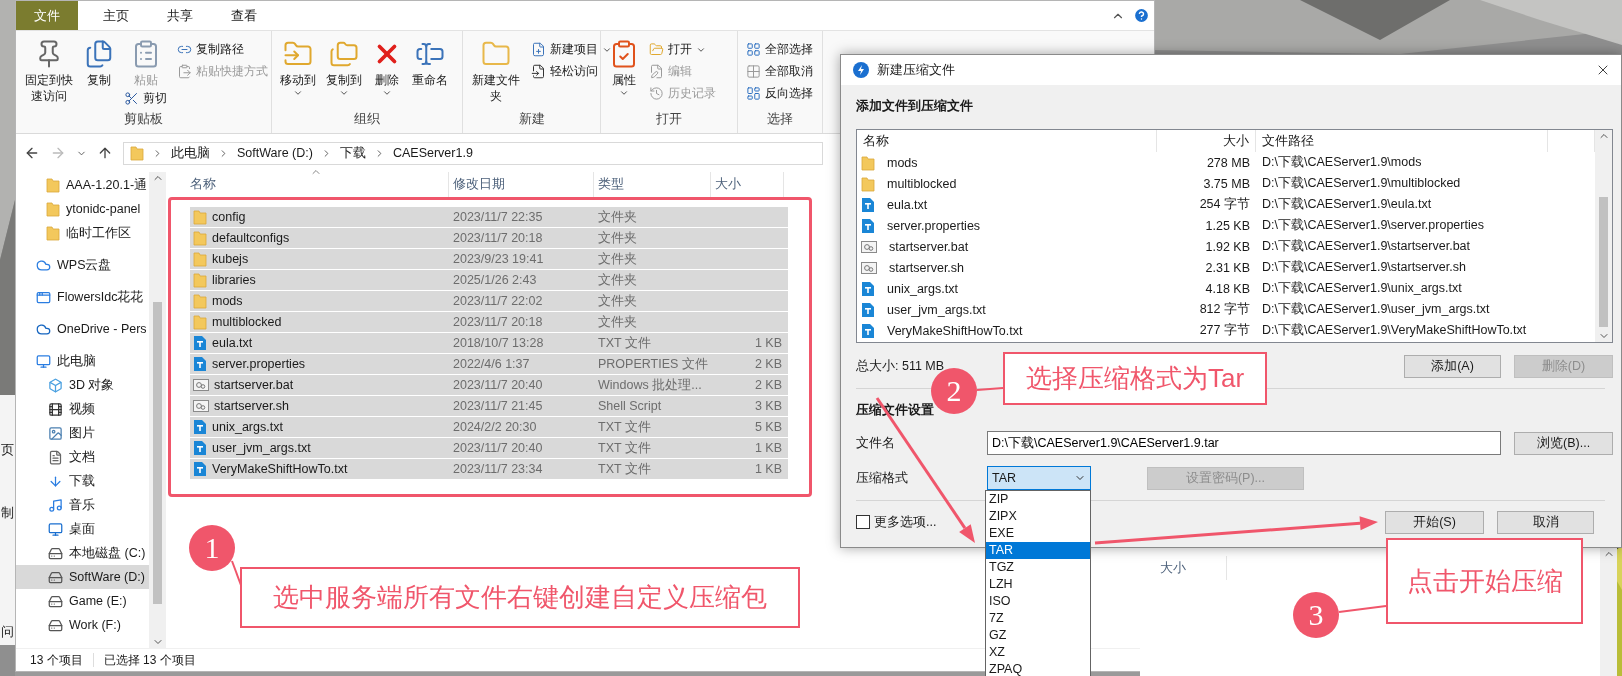  I want to click on file-row: defaultconfigs 2023/11/7 20:18 文件夹, so click(489, 238).